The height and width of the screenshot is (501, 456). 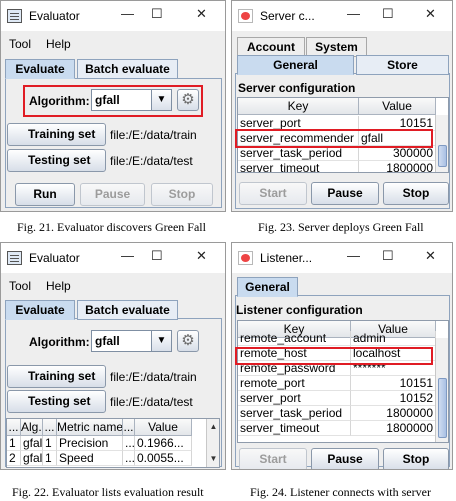 I want to click on chevron-down-icon: ▼, so click(x=161, y=341).